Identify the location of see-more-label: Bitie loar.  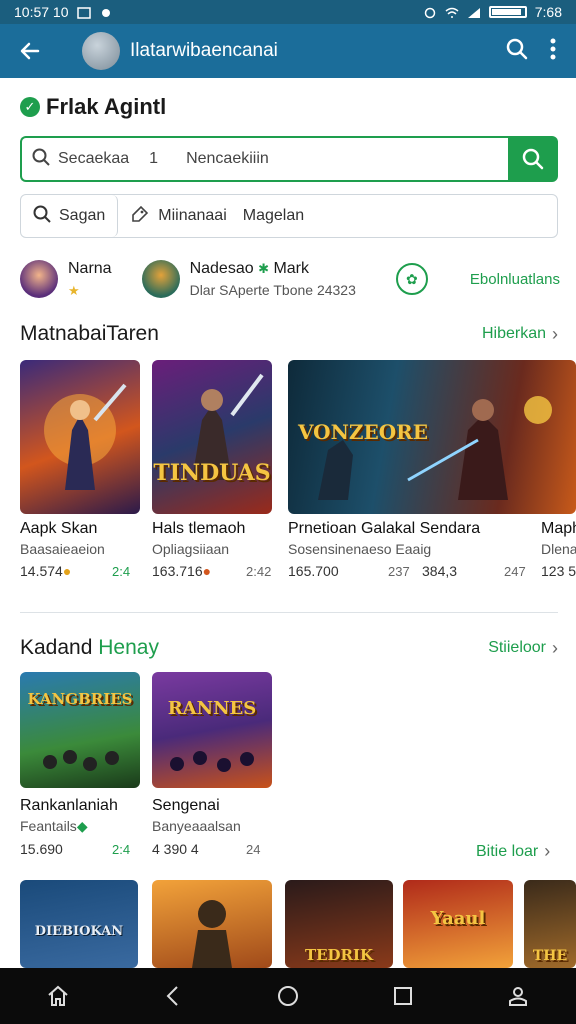
(507, 851).